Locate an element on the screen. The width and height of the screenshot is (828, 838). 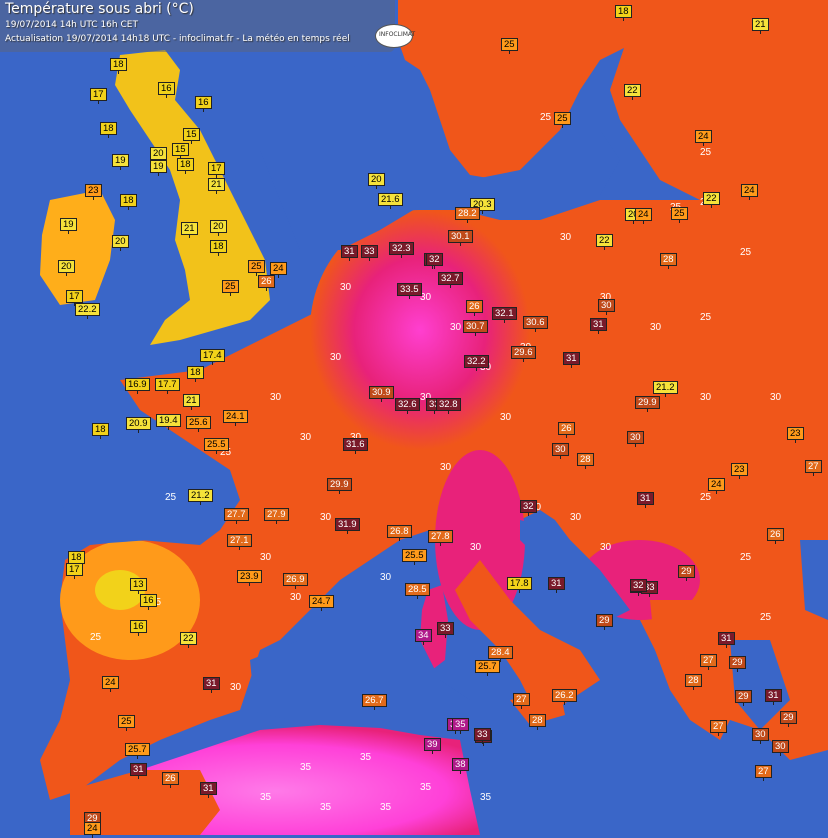
station-temperature: 22.2 is located at coordinates (87, 311).